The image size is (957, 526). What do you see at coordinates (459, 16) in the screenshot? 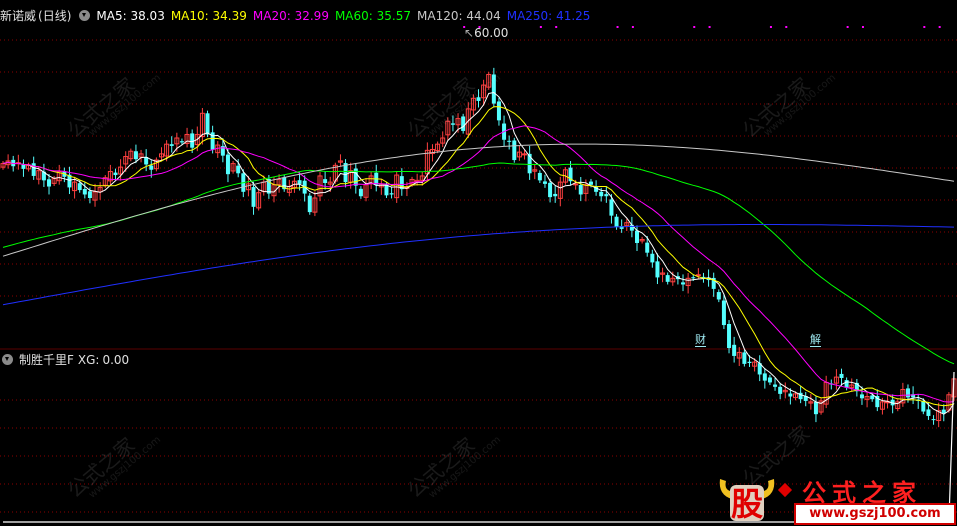
I see `ma120-readout: MA120: 44.04` at bounding box center [459, 16].